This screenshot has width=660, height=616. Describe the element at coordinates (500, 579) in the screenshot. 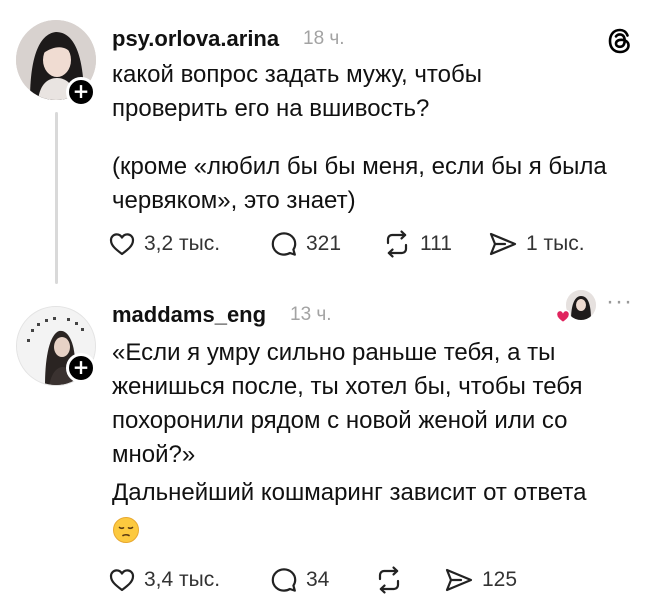

I see `share-count: 125` at that location.